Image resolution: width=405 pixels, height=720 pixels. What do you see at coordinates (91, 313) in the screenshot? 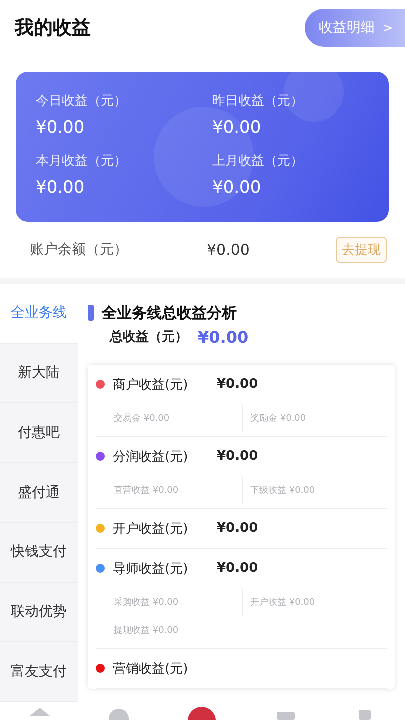
I see `accent-bar` at bounding box center [91, 313].